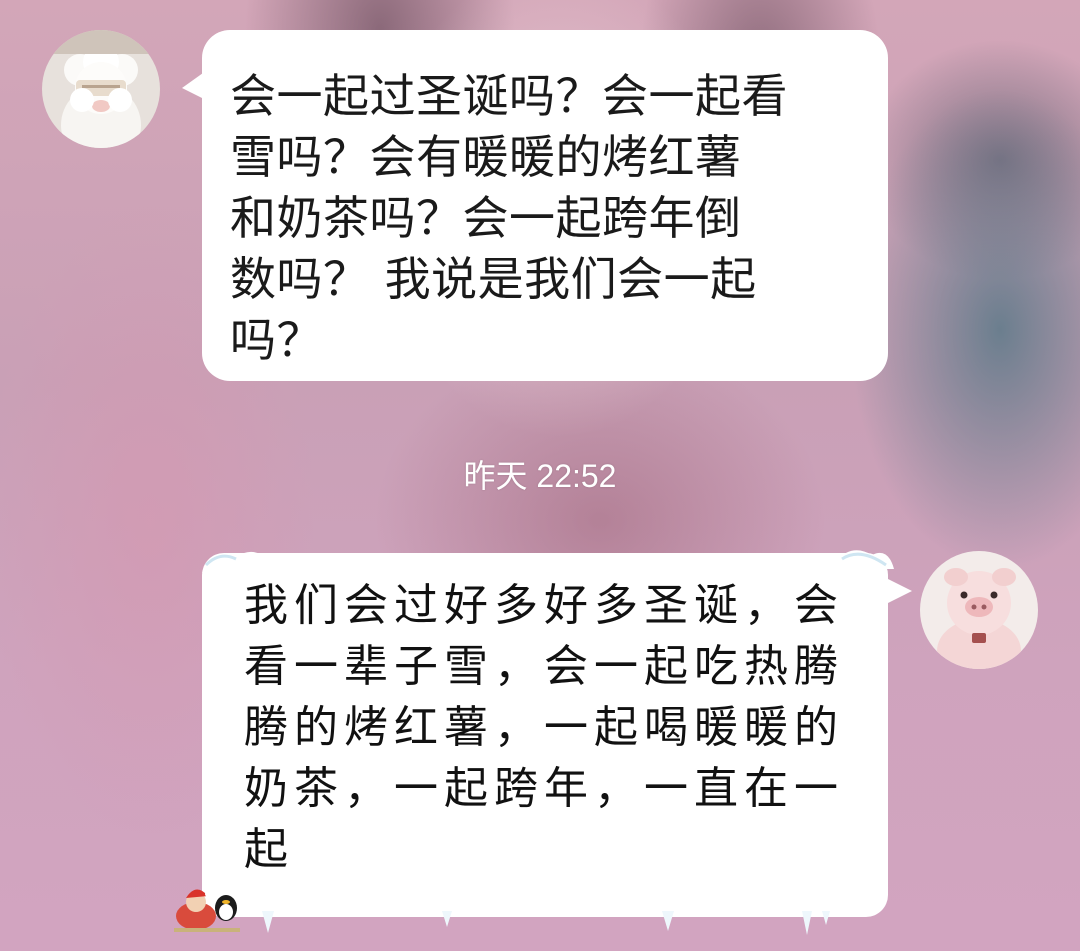  I want to click on message-timestamp: 昨天 22:52, so click(540, 476).